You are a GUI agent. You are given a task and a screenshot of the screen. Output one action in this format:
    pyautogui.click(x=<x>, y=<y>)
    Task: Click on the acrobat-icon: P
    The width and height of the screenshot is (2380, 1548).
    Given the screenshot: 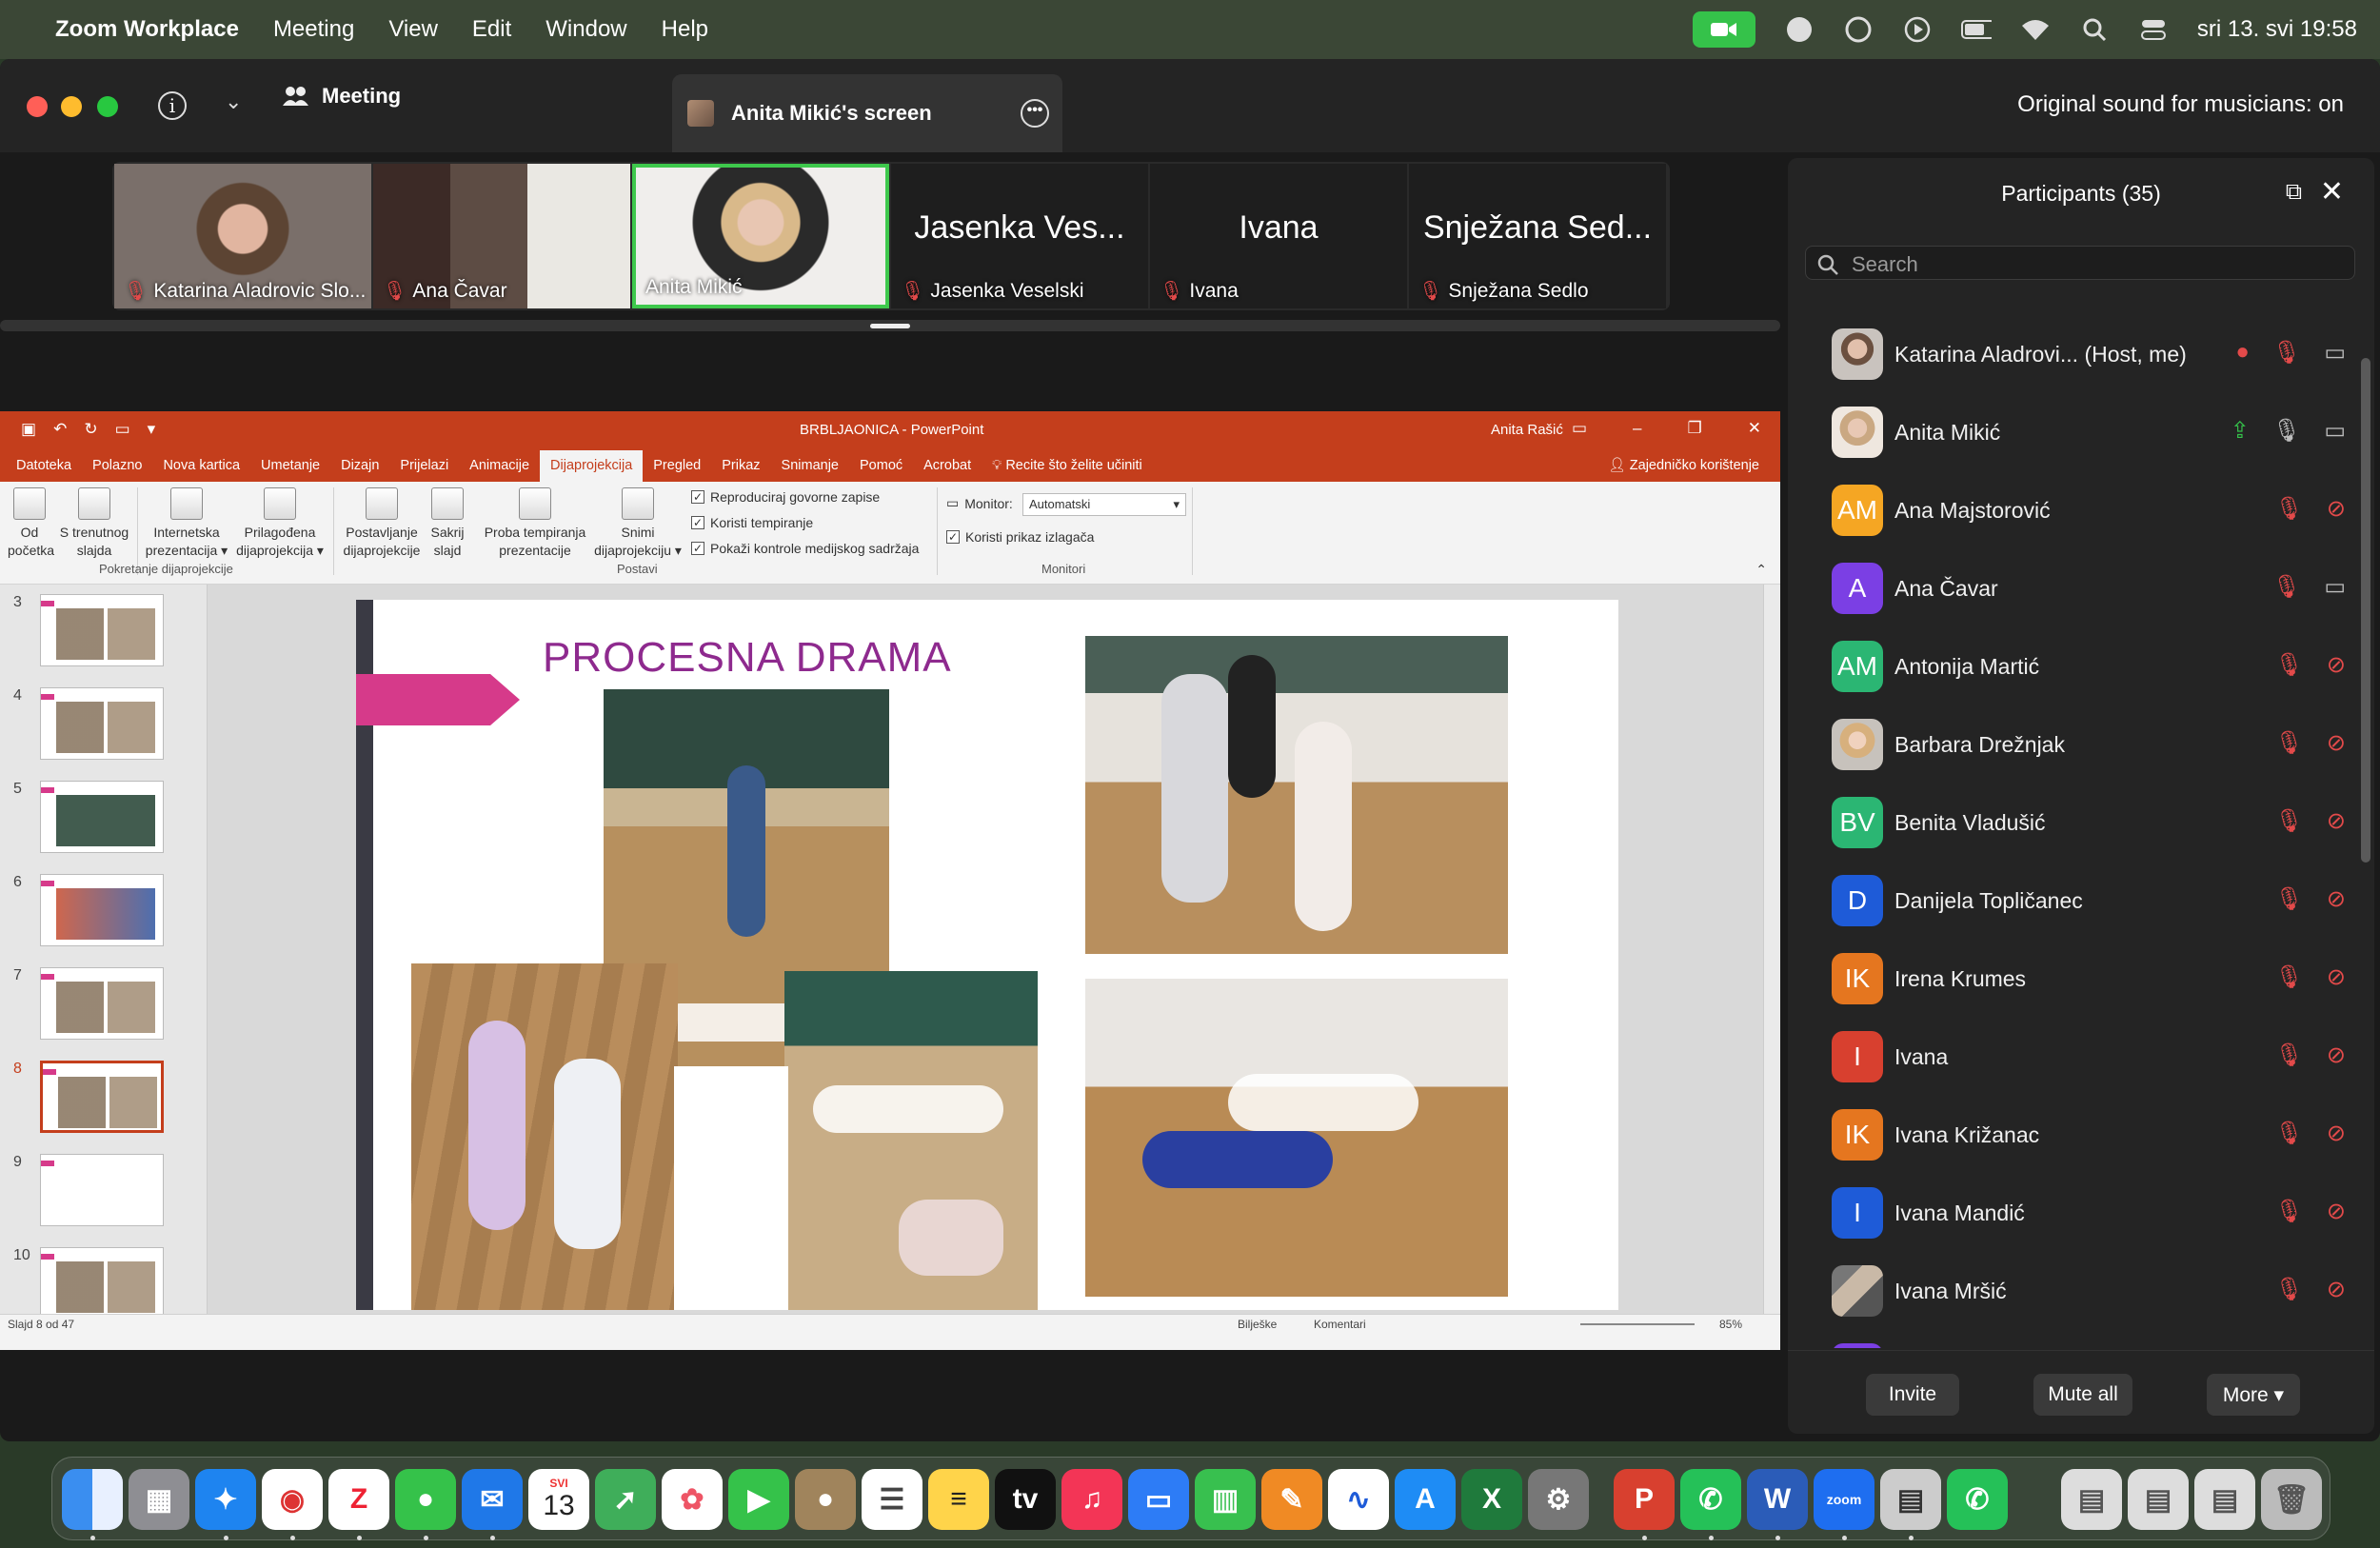 What is the action you would take?
    pyautogui.click(x=1644, y=1499)
    